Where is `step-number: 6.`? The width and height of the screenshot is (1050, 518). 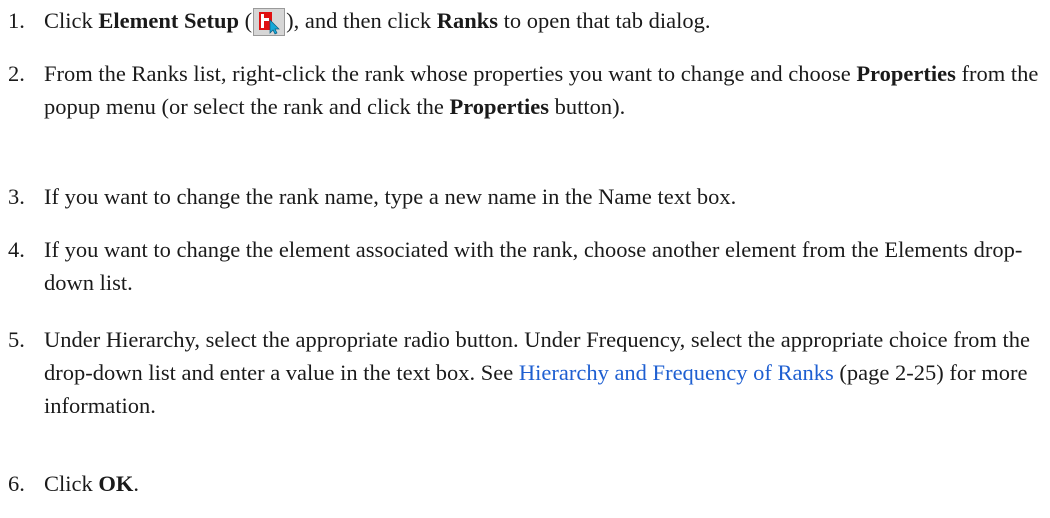
step-number: 6. is located at coordinates (16, 483).